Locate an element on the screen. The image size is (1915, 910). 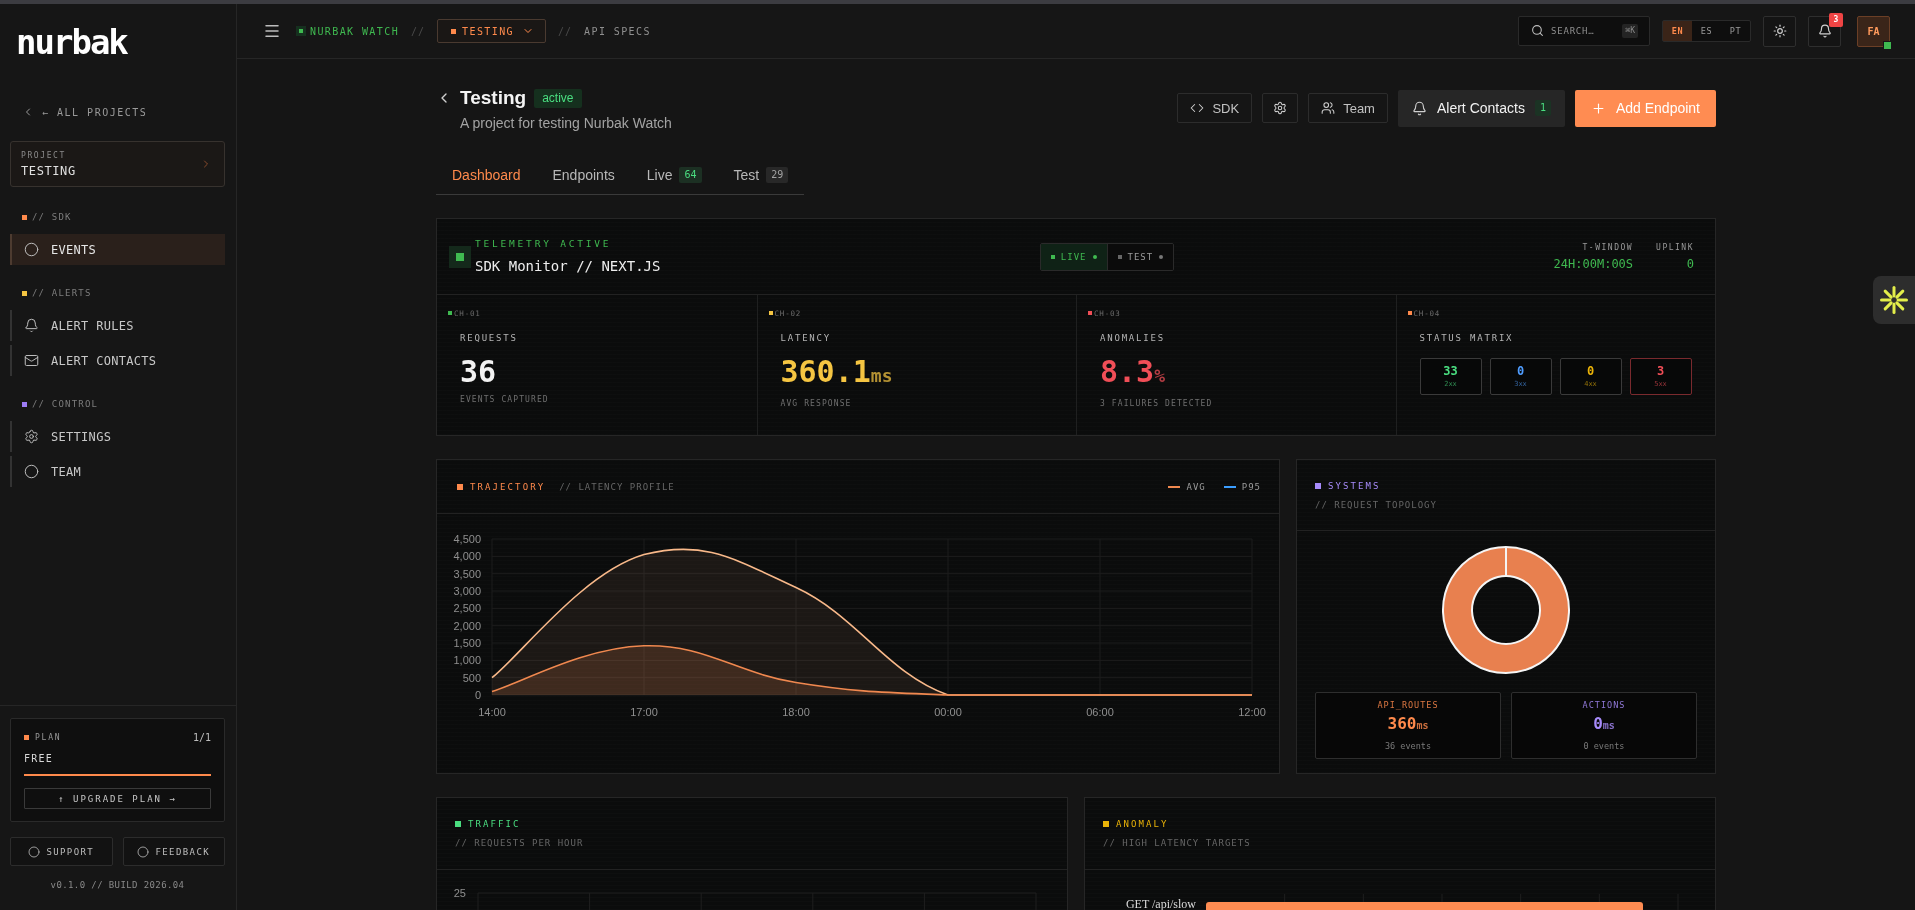
metric-caption: 3 FAILURES DETECTED is located at coordinates (1156, 404).